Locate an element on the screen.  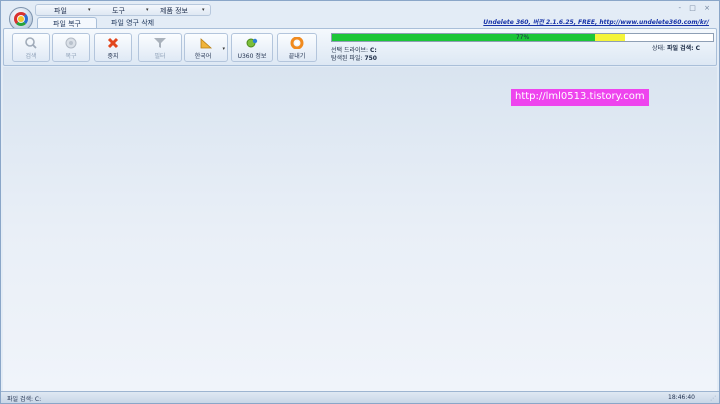
status-bar-time: 18:46:40 is located at coordinates (681, 397).